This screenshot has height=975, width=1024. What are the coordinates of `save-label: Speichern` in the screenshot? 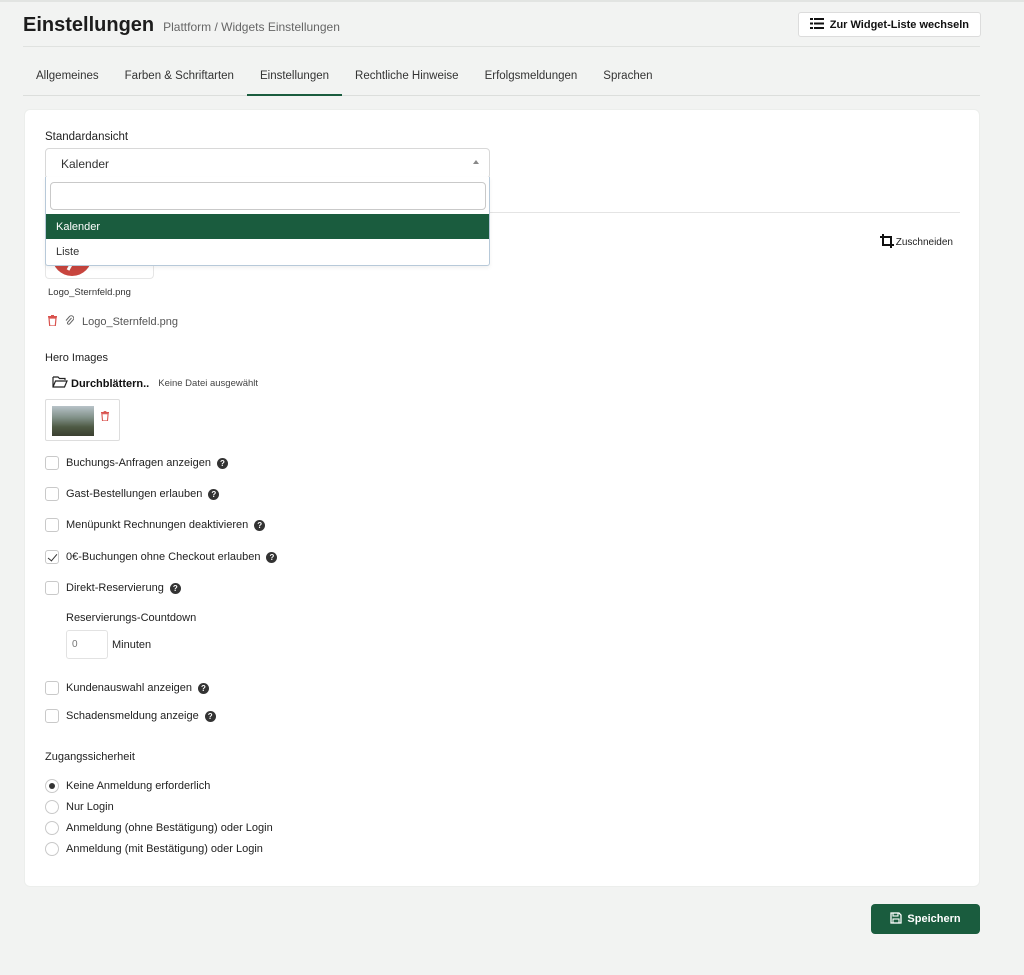 It's located at (934, 919).